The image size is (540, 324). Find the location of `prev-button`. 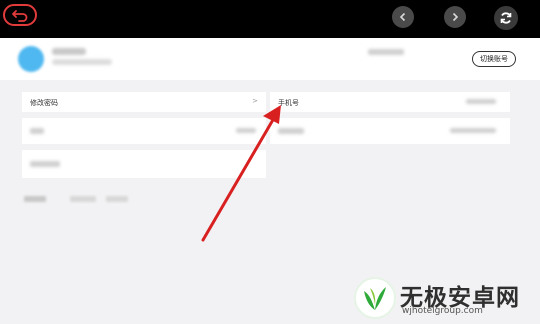

prev-button is located at coordinates (403, 17).